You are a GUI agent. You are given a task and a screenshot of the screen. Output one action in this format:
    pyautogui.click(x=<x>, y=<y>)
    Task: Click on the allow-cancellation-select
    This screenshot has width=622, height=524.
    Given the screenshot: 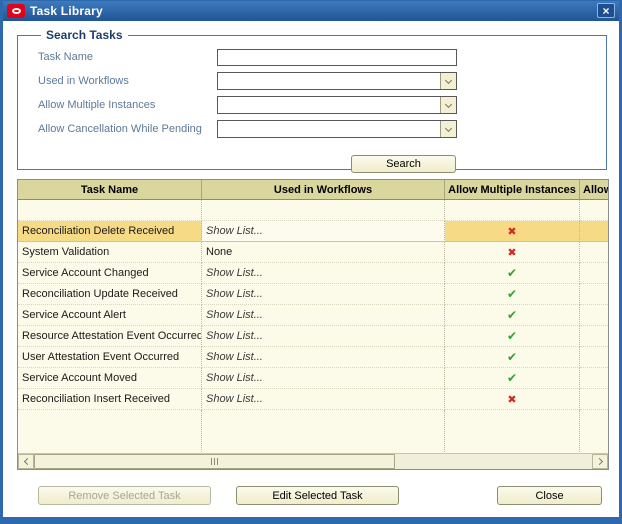 What is the action you would take?
    pyautogui.click(x=337, y=129)
    